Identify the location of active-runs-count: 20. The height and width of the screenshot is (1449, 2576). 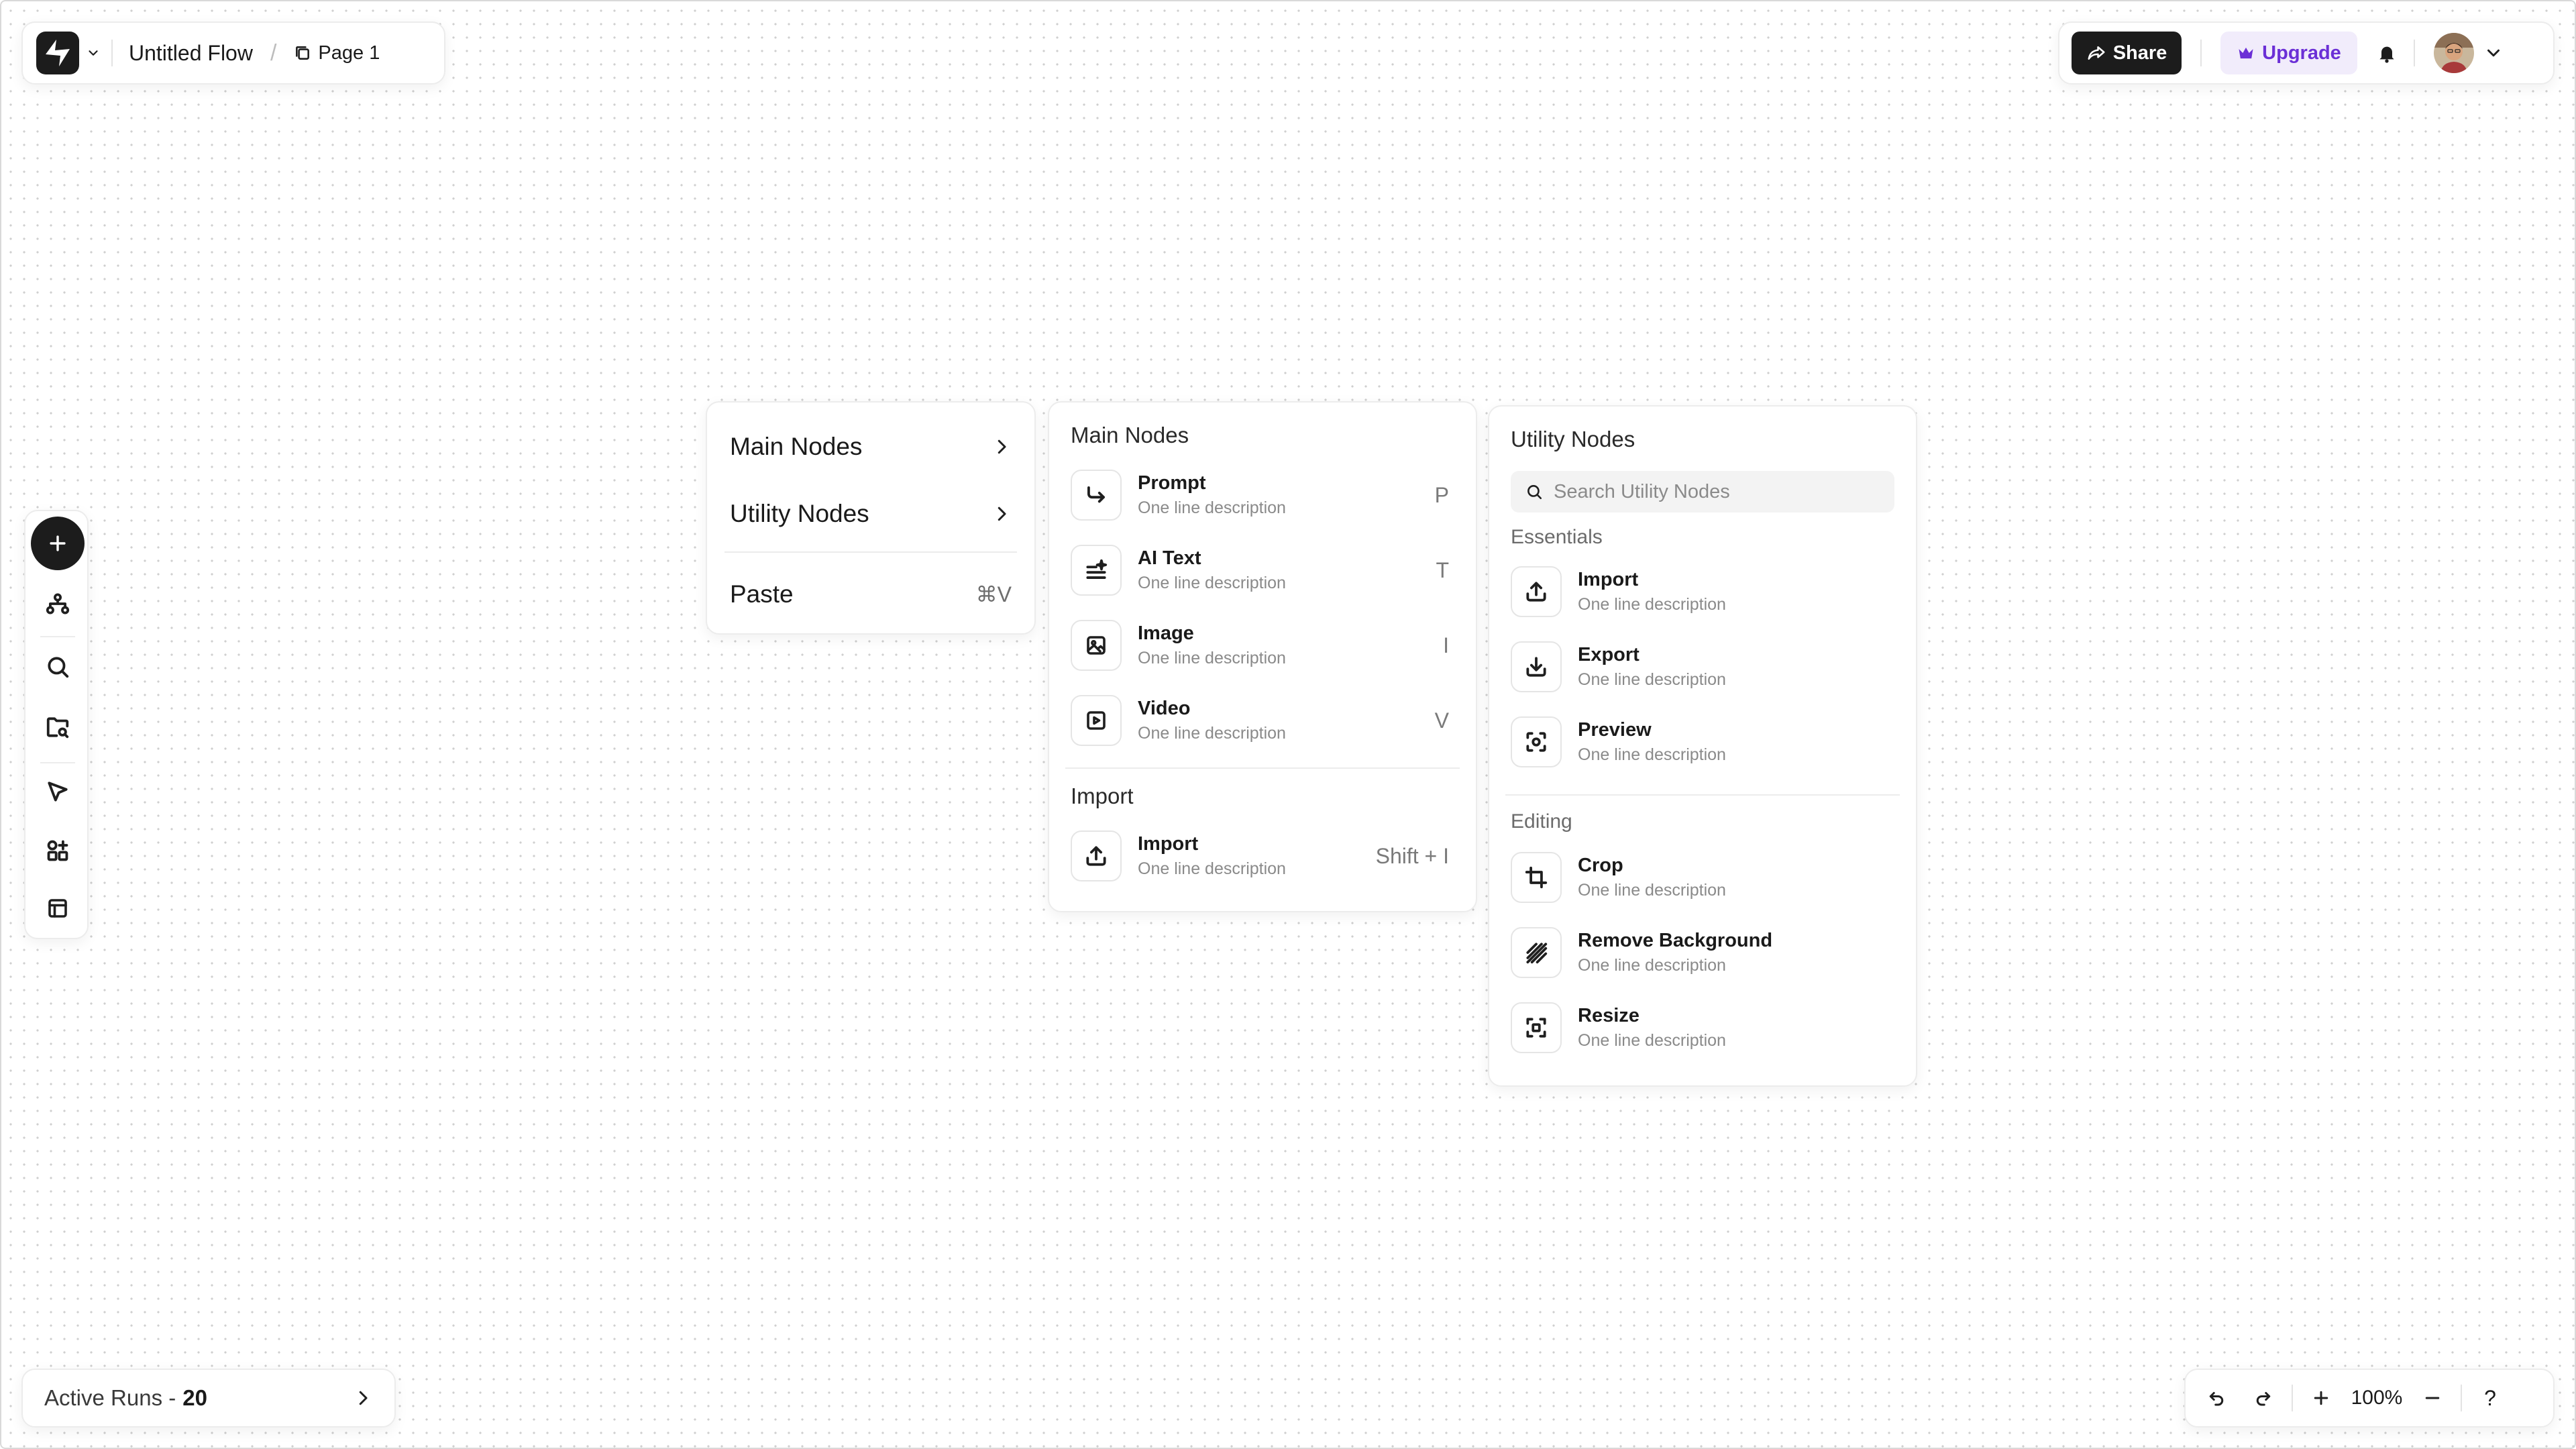
(194, 1397).